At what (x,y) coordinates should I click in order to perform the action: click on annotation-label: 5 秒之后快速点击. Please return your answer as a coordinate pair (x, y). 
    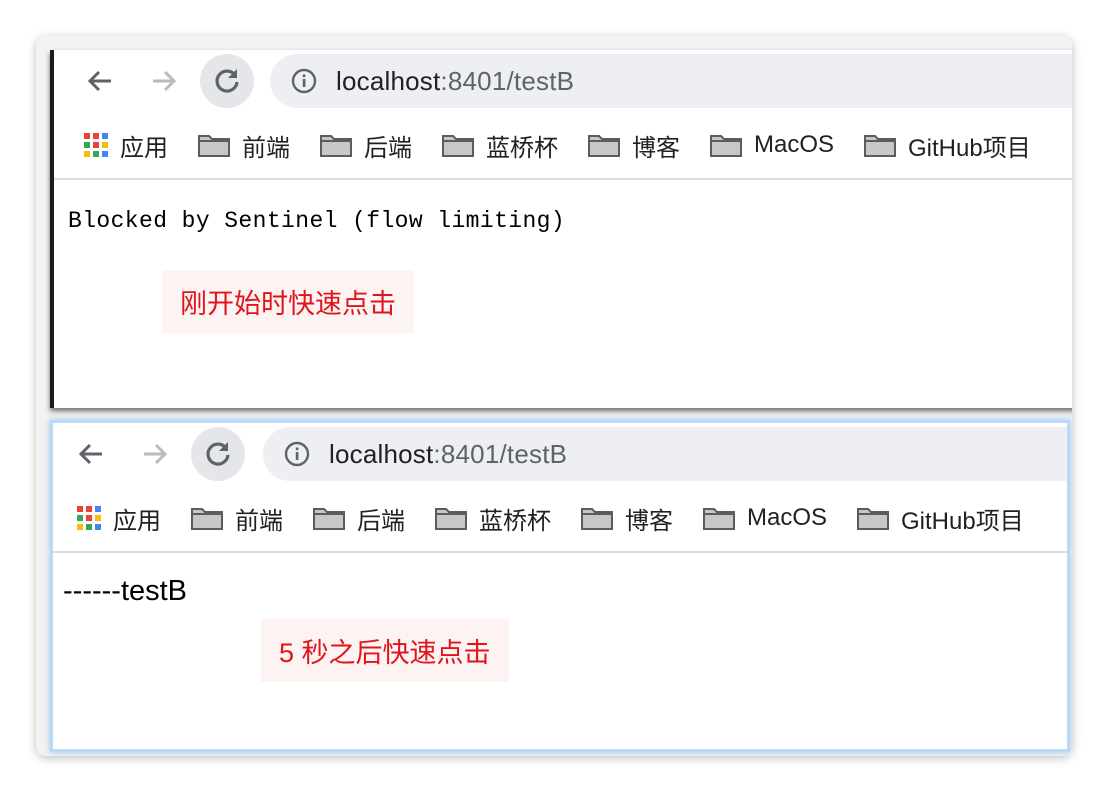
    Looking at the image, I should click on (385, 650).